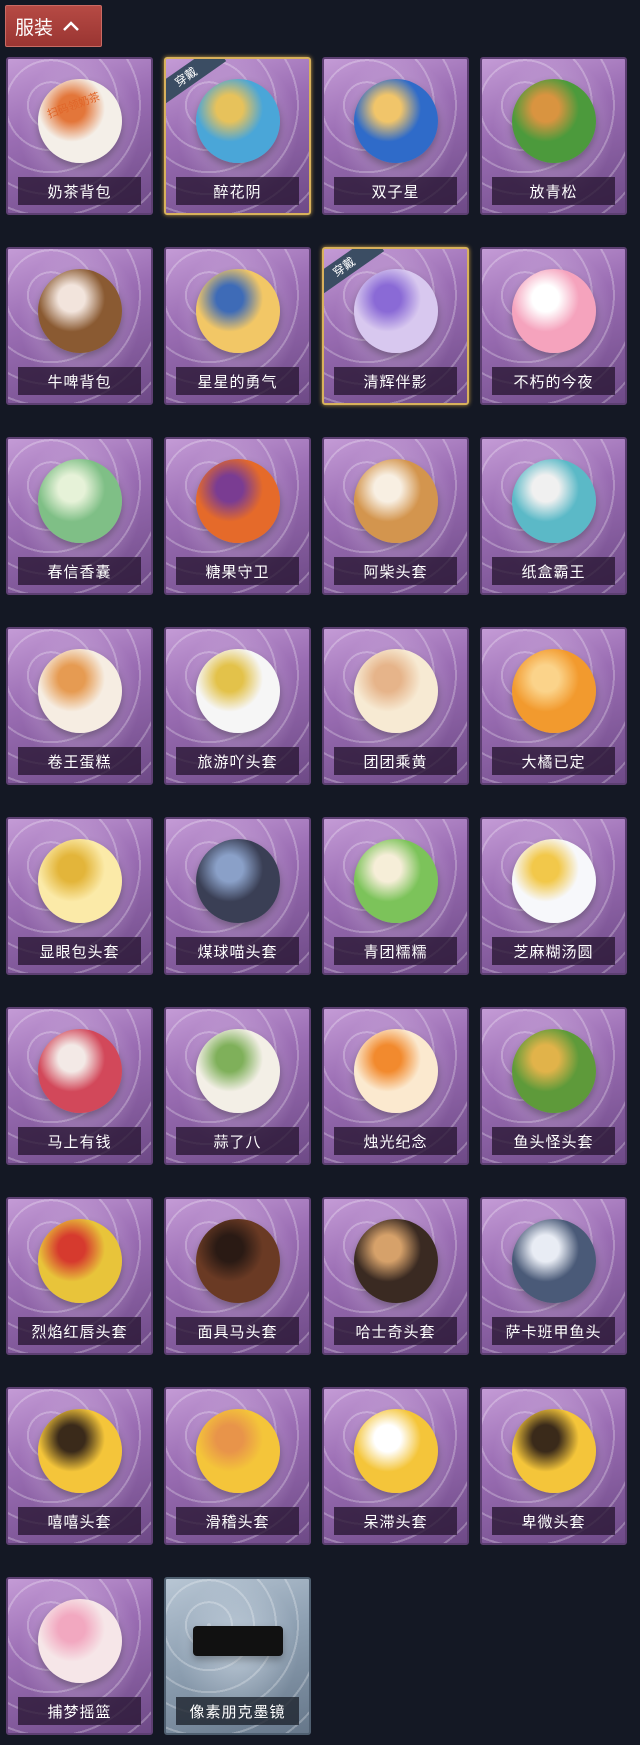  I want to click on outfit-item-card: 卷王蛋糕, so click(79, 706).